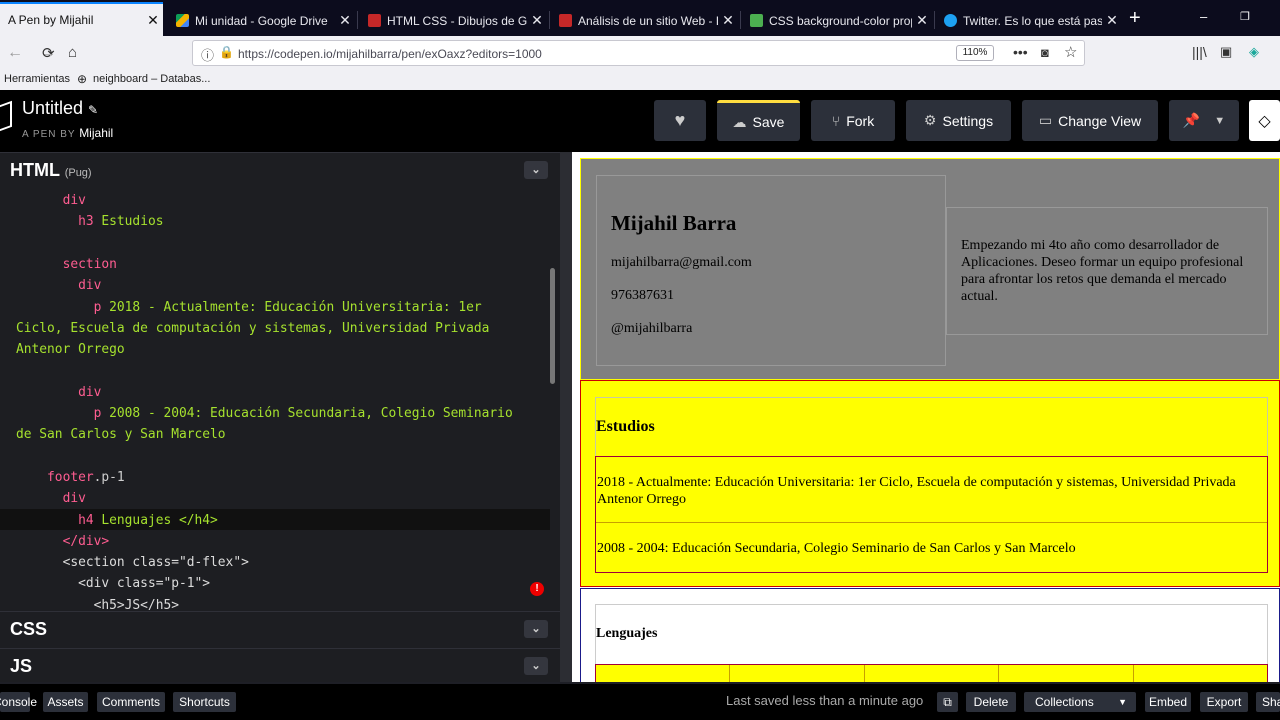 The image size is (1280, 720). I want to click on pin-button: 📌 ▼, so click(1204, 120).